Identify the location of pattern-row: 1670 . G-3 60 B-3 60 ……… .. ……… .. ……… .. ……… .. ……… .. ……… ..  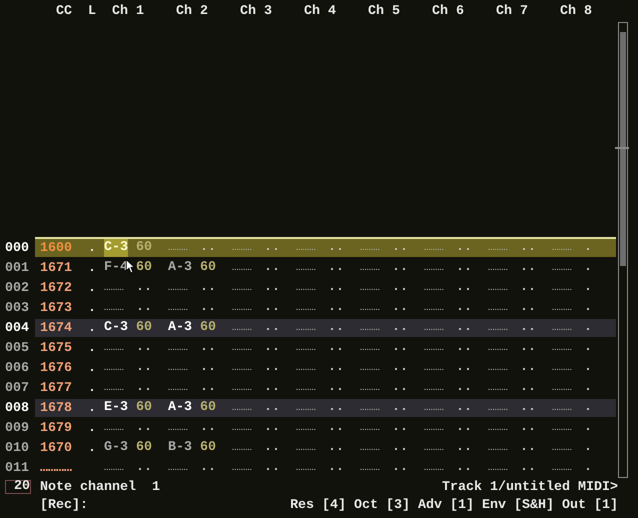
(325, 448).